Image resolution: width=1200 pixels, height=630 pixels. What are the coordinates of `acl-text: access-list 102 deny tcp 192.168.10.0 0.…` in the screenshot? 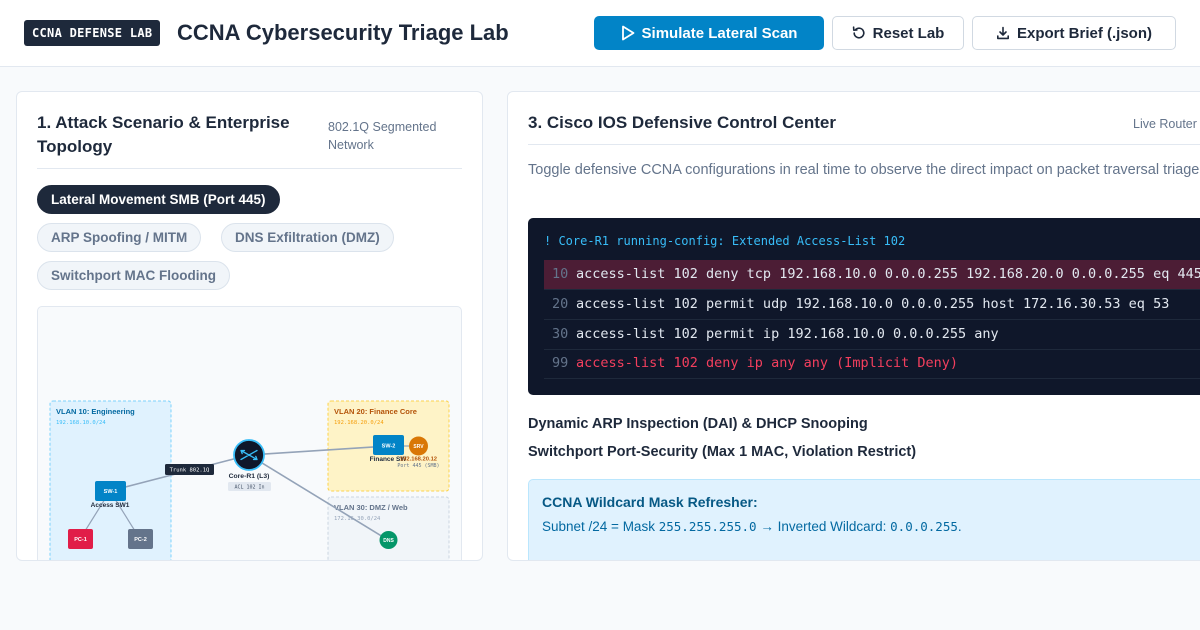 It's located at (888, 274).